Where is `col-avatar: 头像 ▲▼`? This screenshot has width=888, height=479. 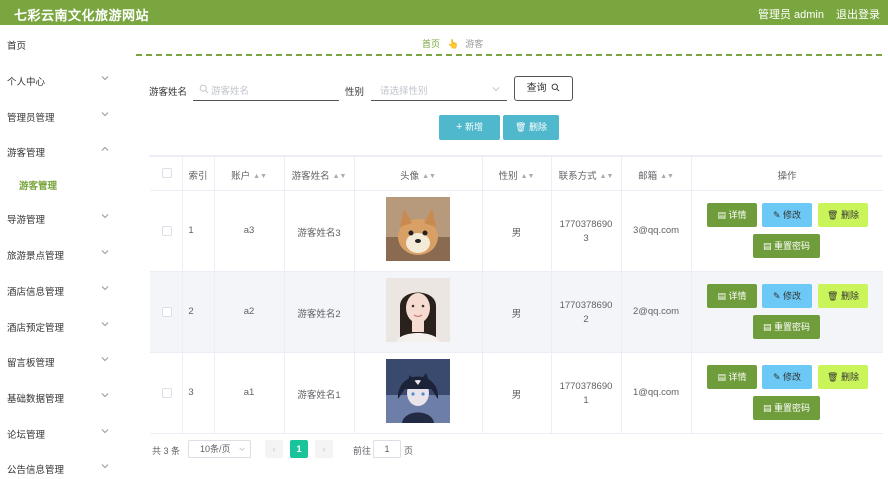
col-avatar: 头像 ▲▼ is located at coordinates (418, 175).